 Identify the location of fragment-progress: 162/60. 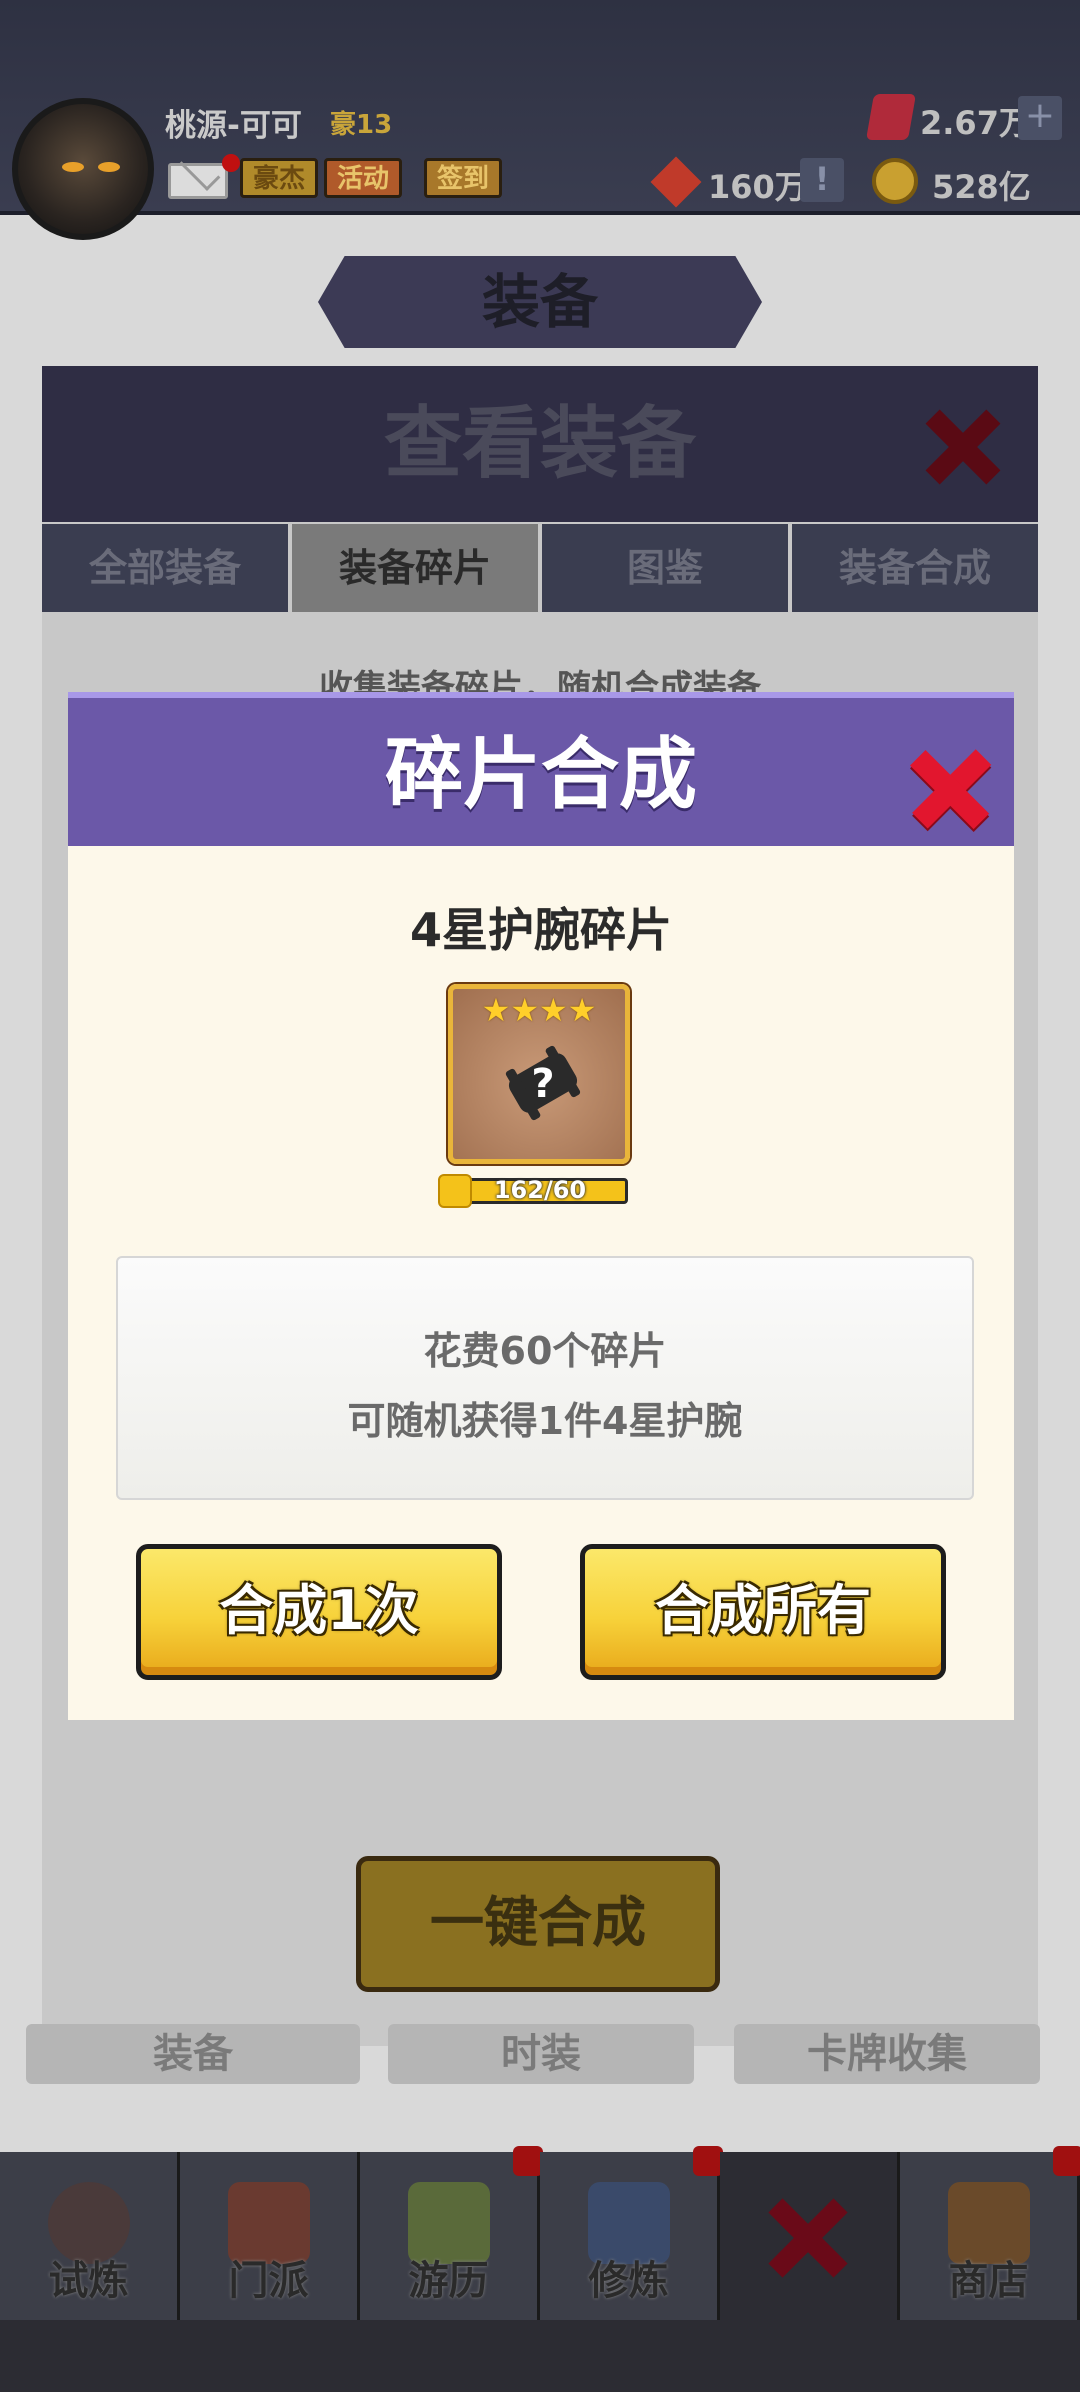
(533, 1191).